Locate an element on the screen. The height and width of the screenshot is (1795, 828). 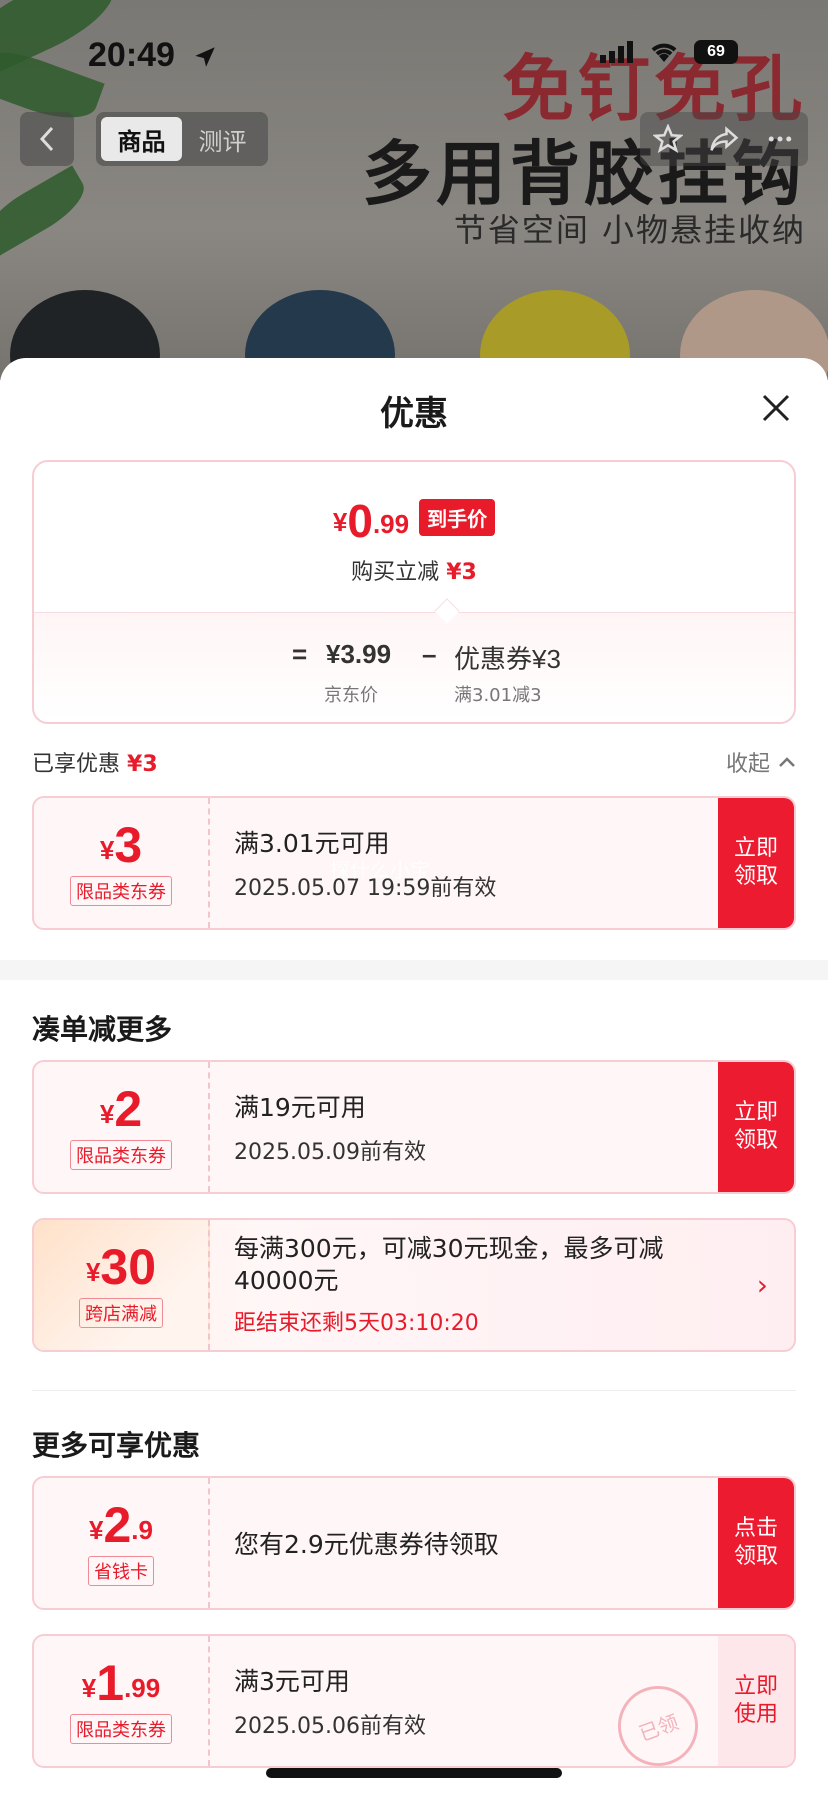
chevron-right-icon: › is located at coordinates (762, 1285).